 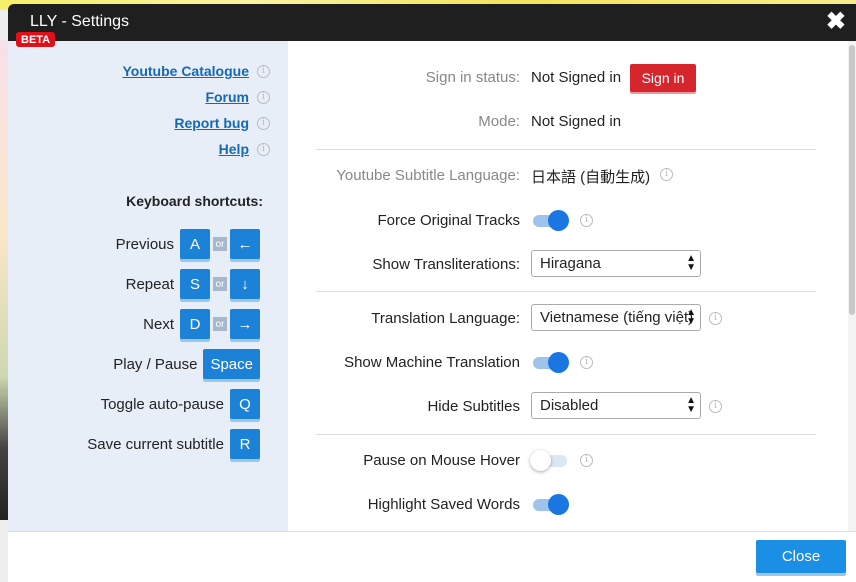 What do you see at coordinates (836, 22) in the screenshot?
I see `close-icon: ✖` at bounding box center [836, 22].